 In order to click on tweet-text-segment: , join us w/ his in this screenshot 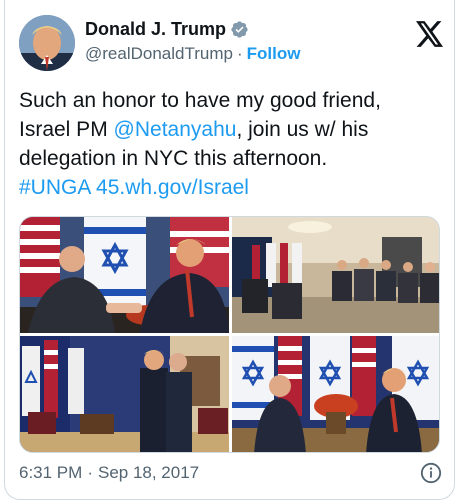, I will do `click(302, 129)`.